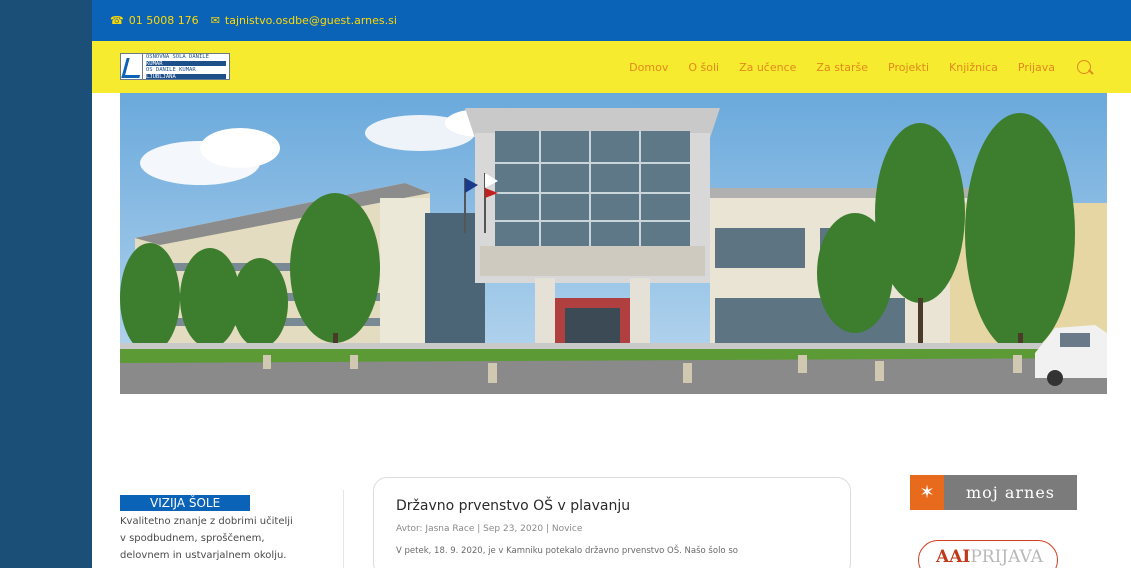  Describe the element at coordinates (612, 506) in the screenshot. I see `post-title: Državno prvenstvo OŠ v plavanju` at that location.